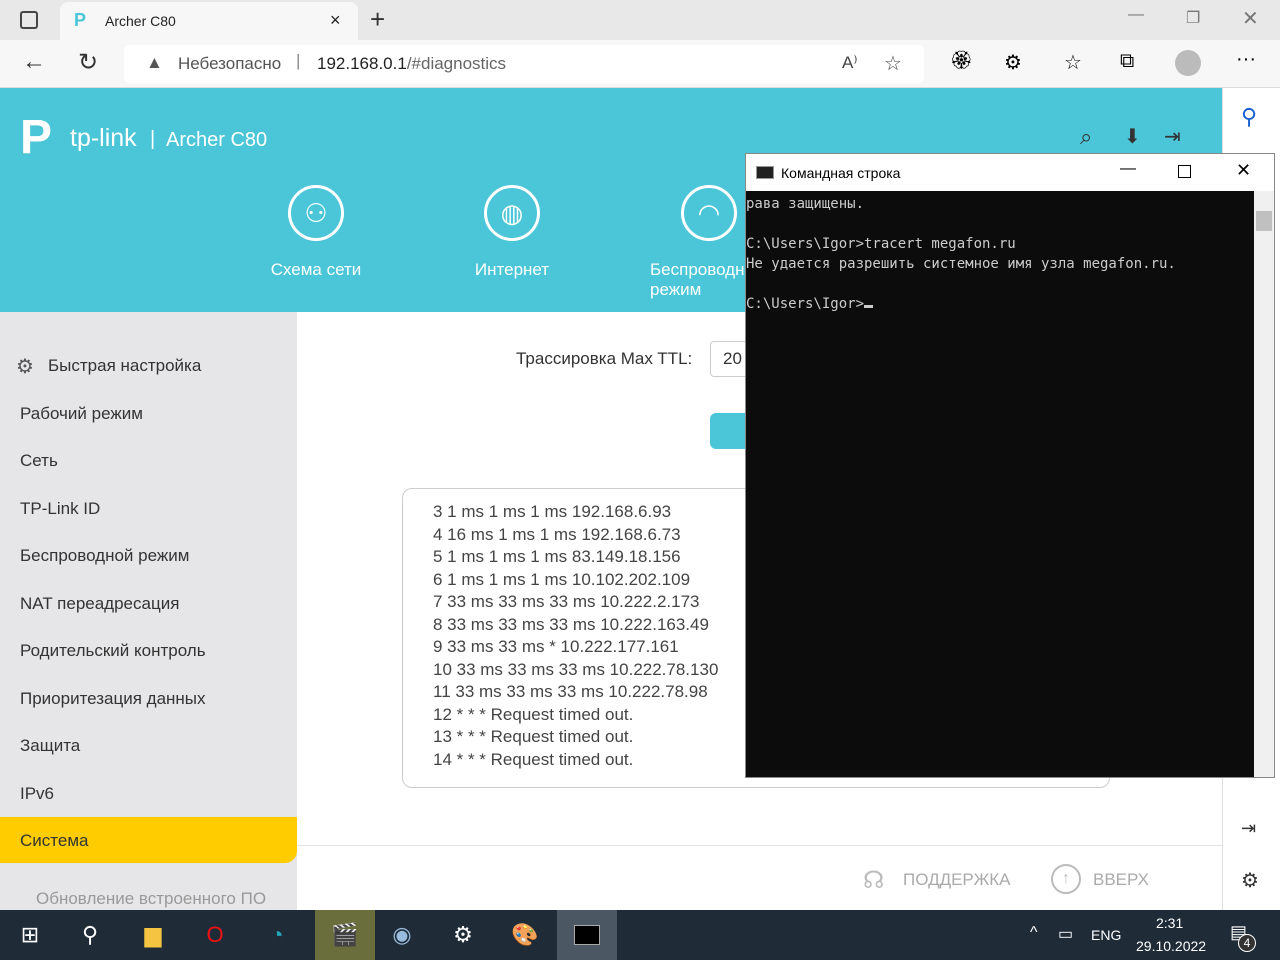  What do you see at coordinates (36, 137) in the screenshot?
I see `tplink-logo-icon: P` at bounding box center [36, 137].